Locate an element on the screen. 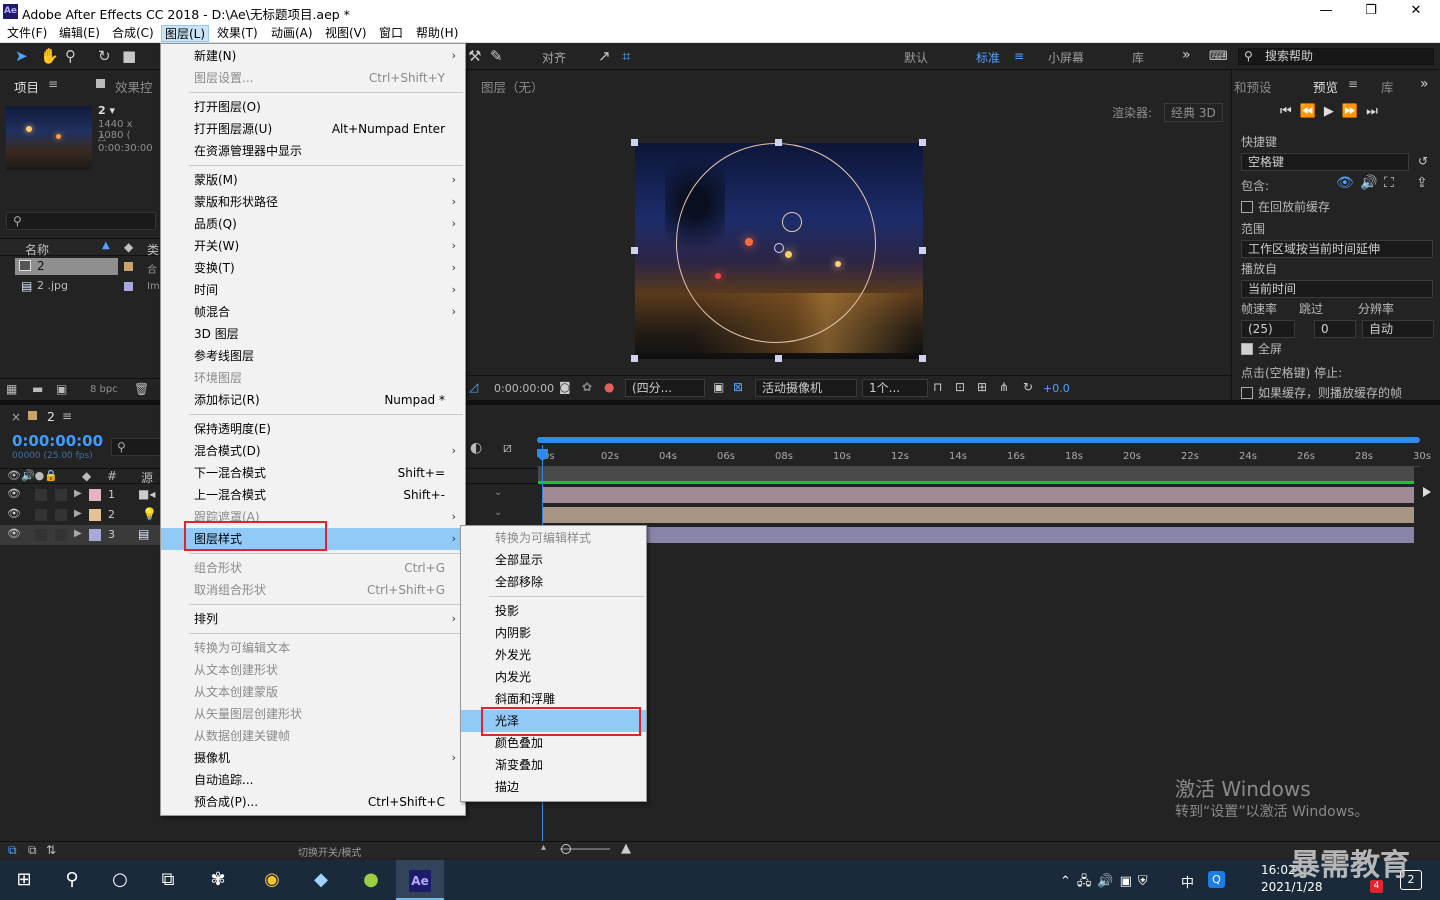 The width and height of the screenshot is (1440, 900). tab-comp-2: 2 is located at coordinates (51, 416).